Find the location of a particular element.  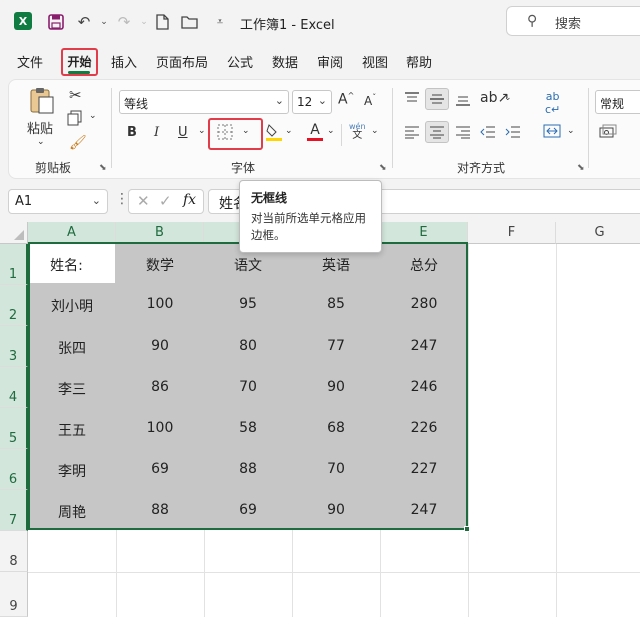

cell-c4: 70 is located at coordinates (248, 387).